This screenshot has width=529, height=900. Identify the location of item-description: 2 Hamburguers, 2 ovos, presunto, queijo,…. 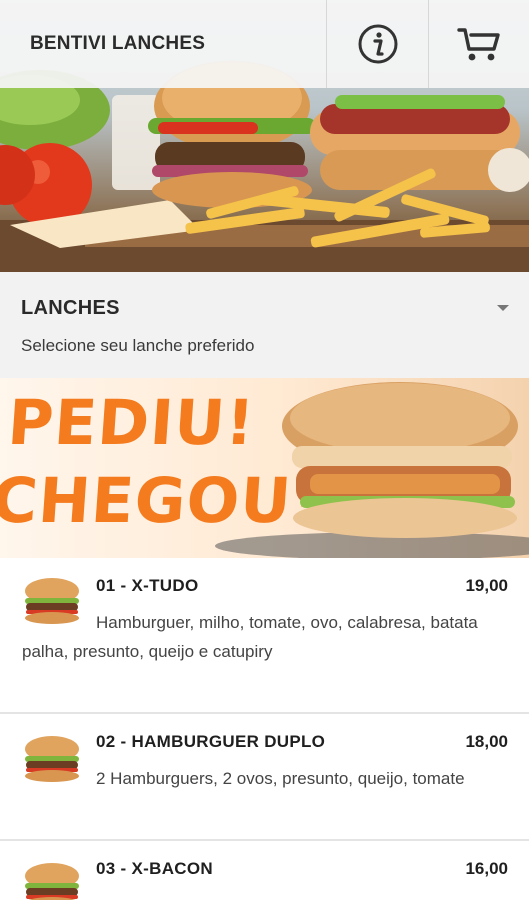
(280, 778).